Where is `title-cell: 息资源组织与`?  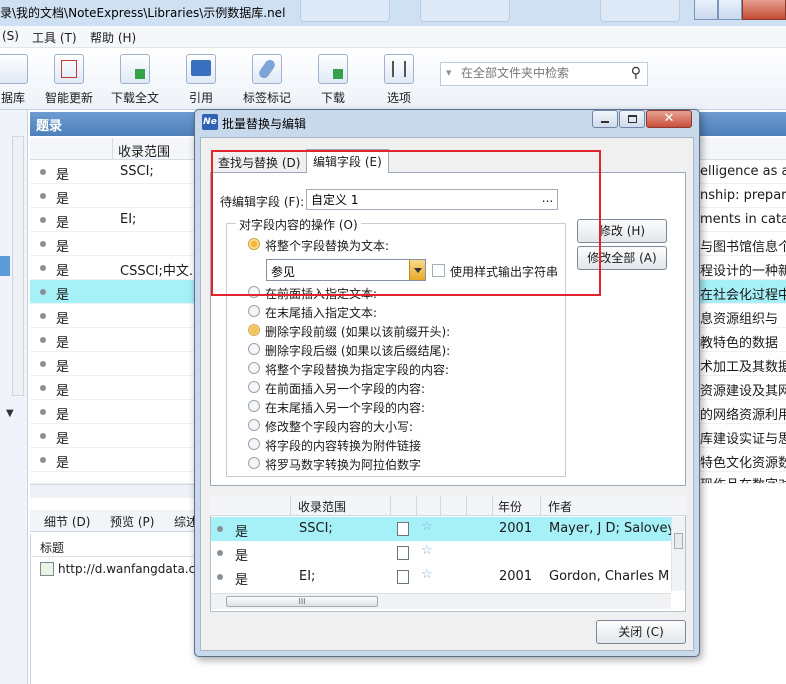
title-cell: 息资源组织与 is located at coordinates (739, 319).